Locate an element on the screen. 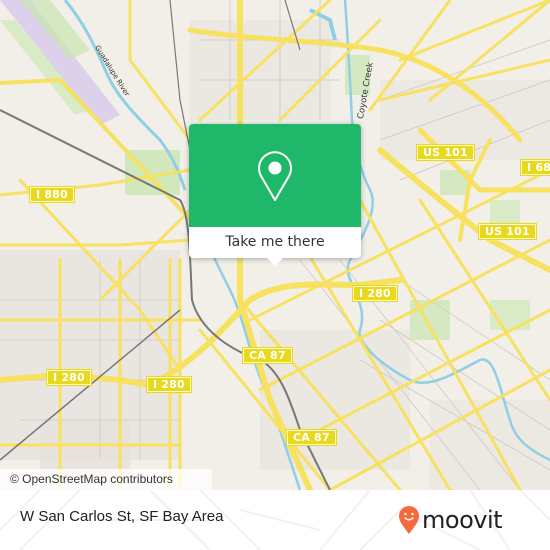 The width and height of the screenshot is (550, 550). take-me-there-button: Take me there is located at coordinates (275, 242).